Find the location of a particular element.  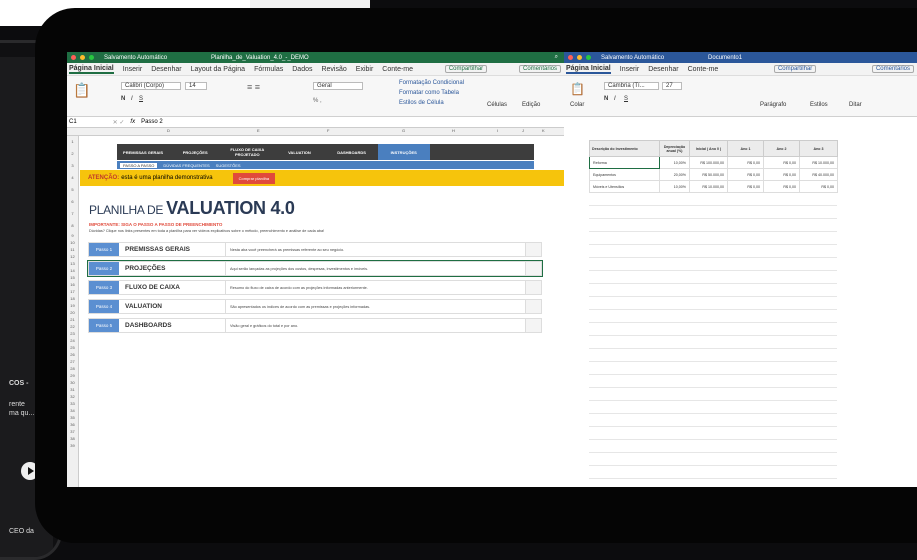

table-cell: R$ 40.000,00 is located at coordinates (818, 174).